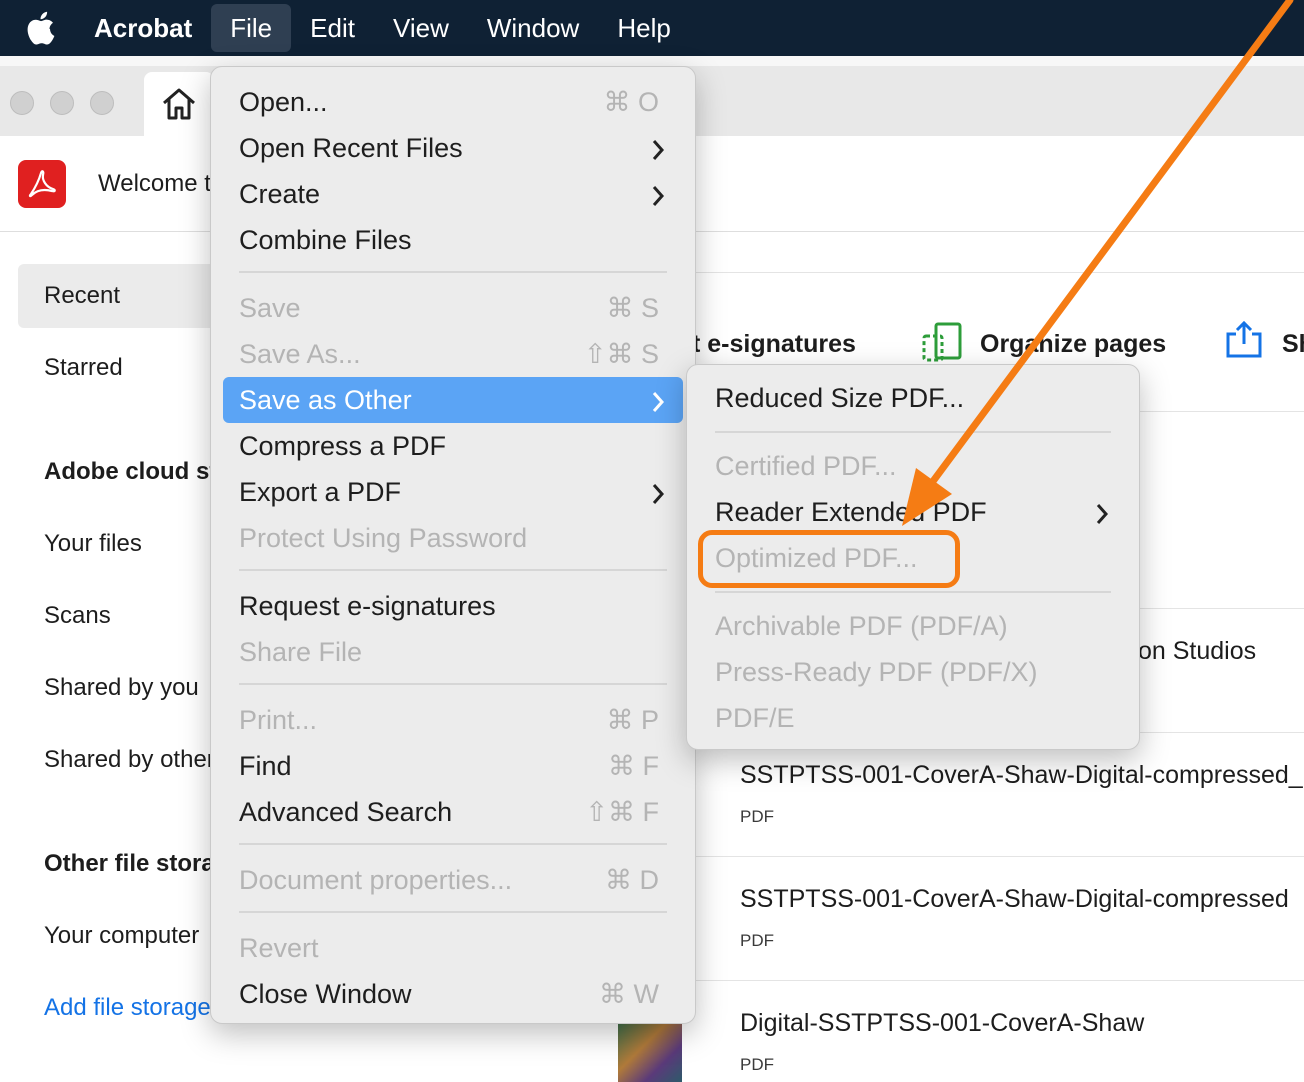  I want to click on sidebar-item-scans: Scans, so click(77, 616).